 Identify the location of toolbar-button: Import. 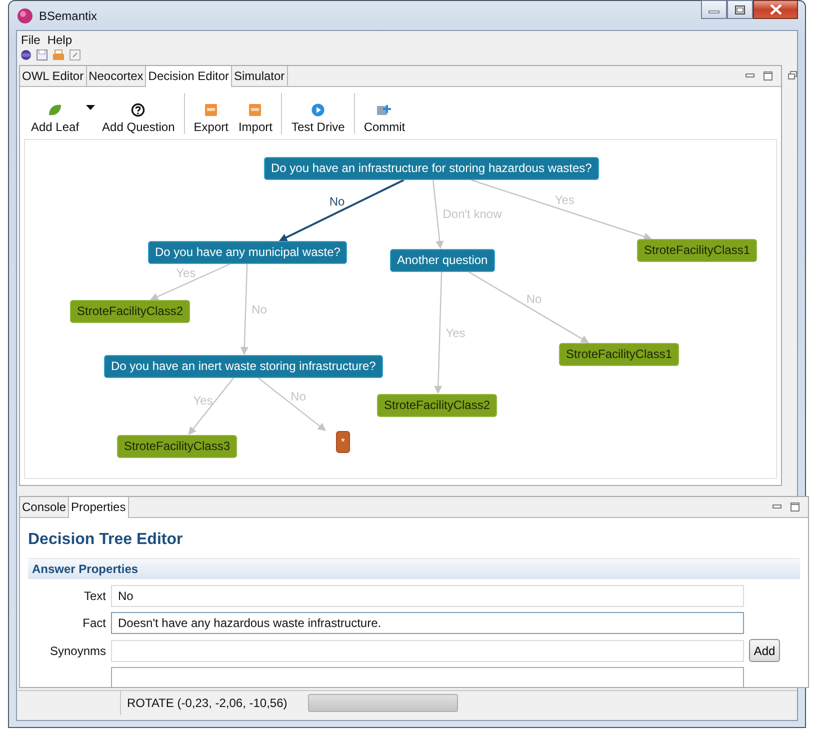
(255, 113).